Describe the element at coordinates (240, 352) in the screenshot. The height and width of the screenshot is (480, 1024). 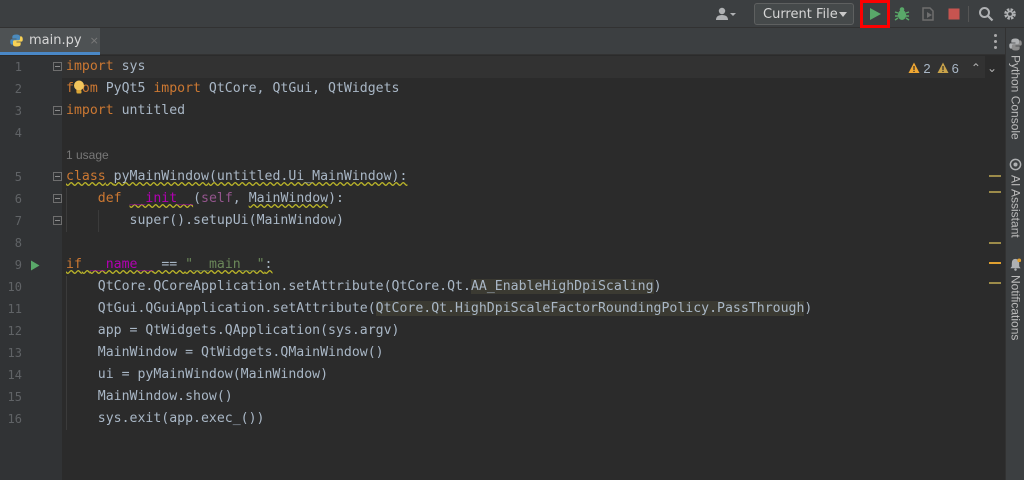
I see `code-line-13: MainWindow = QtWidgets.QMainWindow()` at that location.